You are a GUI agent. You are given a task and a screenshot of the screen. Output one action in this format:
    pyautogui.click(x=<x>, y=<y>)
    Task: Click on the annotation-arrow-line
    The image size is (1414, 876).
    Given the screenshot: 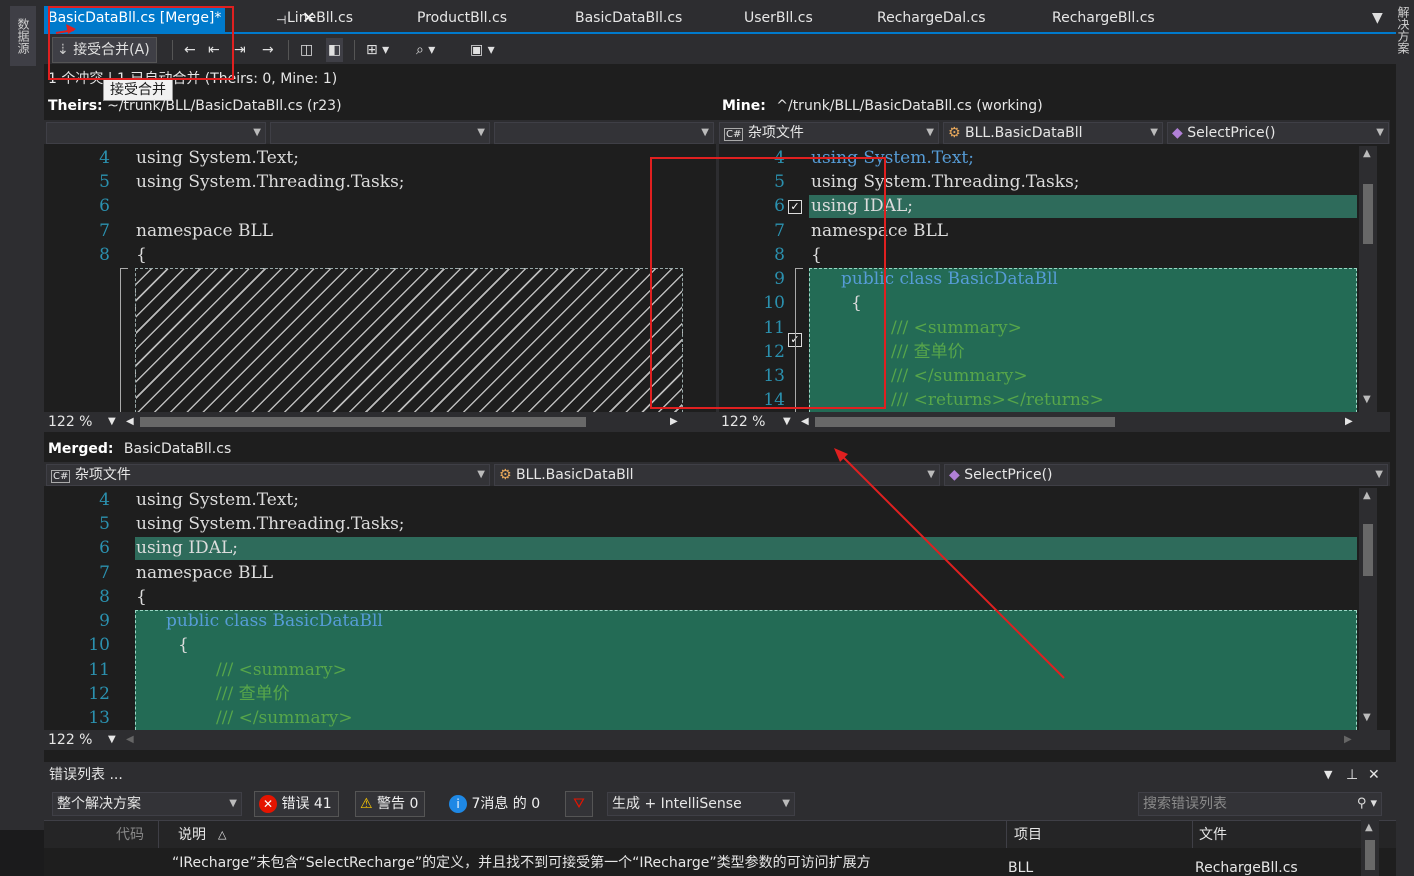 What is the action you would take?
    pyautogui.click(x=950, y=564)
    